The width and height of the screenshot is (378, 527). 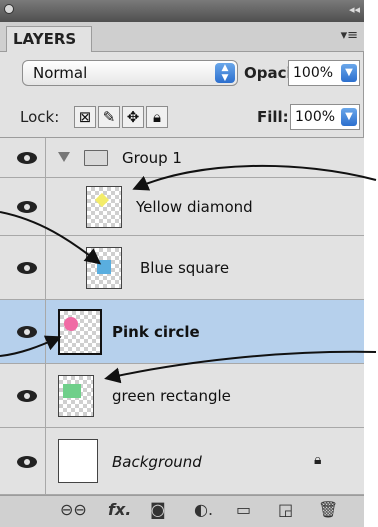 I want to click on lock-all-icon: 🔒︎, so click(x=157, y=117).